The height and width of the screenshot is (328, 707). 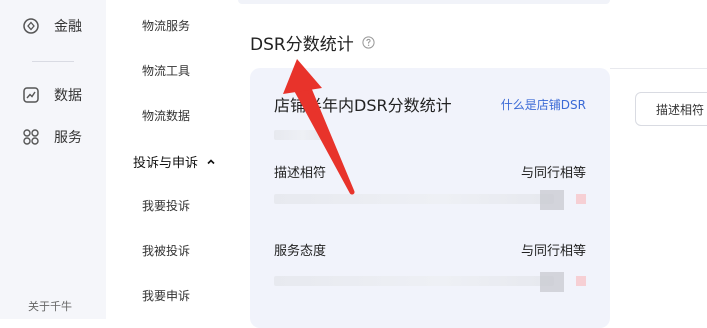 What do you see at coordinates (166, 115) in the screenshot?
I see `submenu-item-logistics-data: 物流数据` at bounding box center [166, 115].